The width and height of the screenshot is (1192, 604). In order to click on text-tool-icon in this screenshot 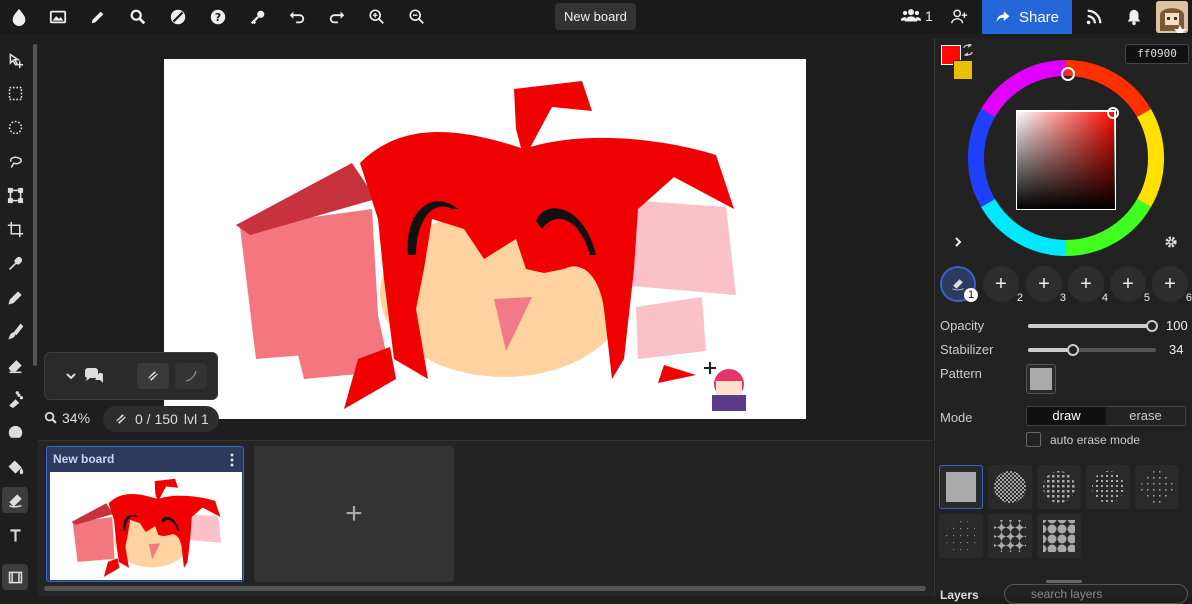, I will do `click(15, 535)`.